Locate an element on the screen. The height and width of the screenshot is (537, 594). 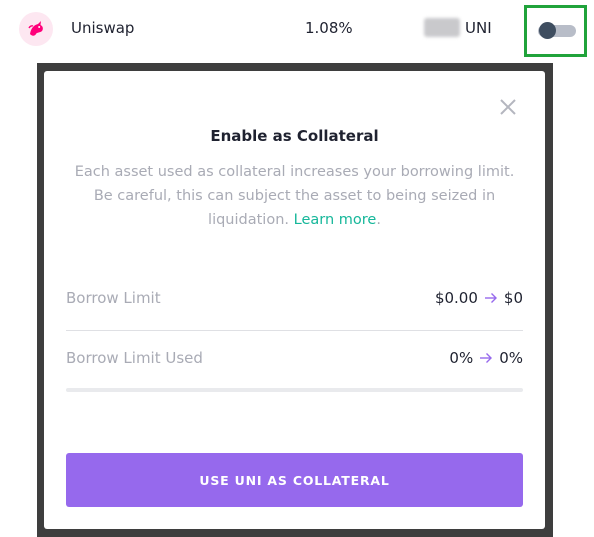
modal-title: Enable as Collateral is located at coordinates (294, 136).